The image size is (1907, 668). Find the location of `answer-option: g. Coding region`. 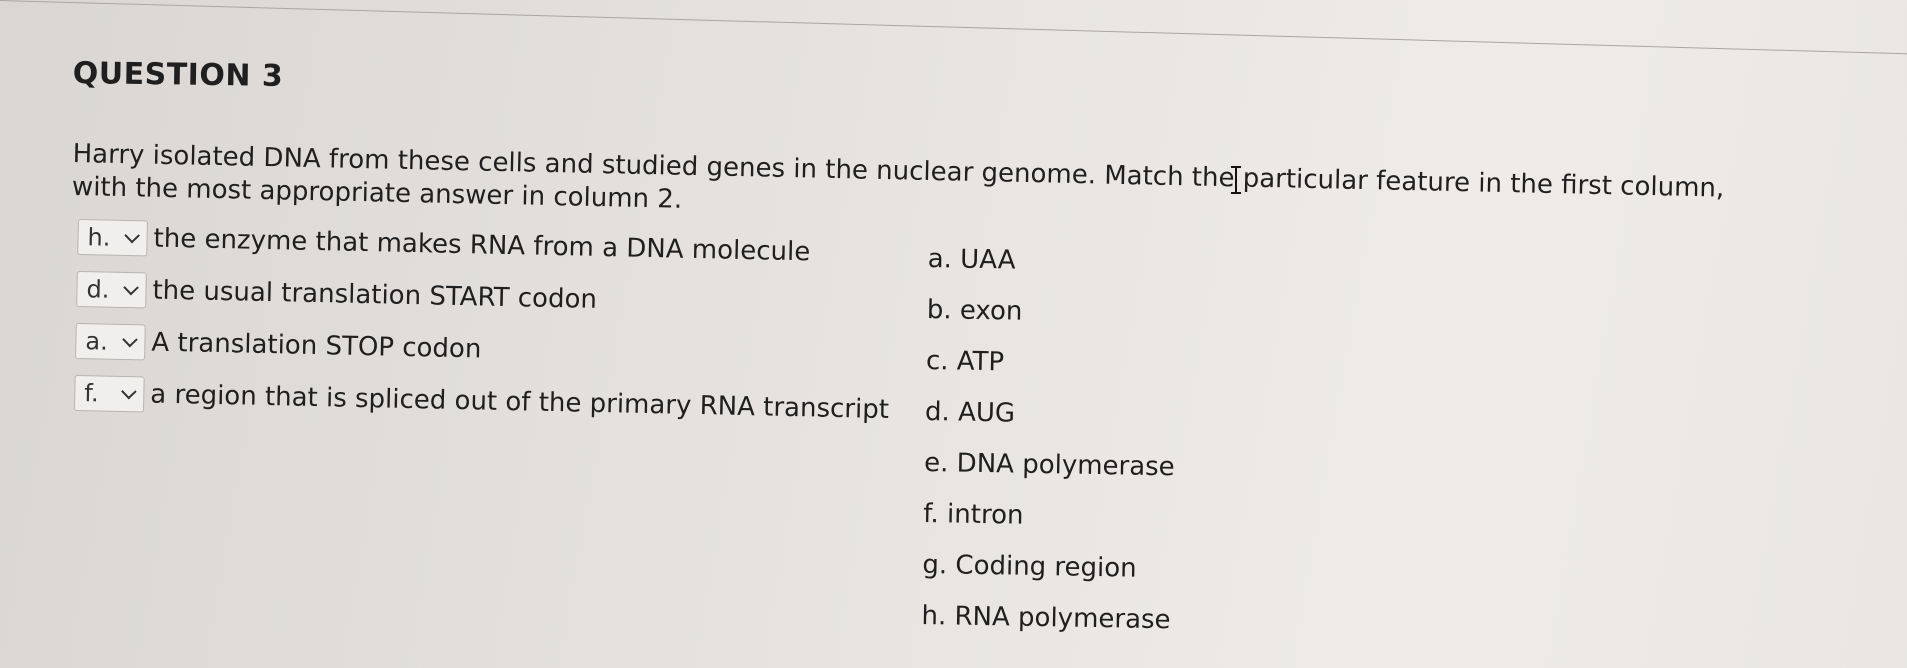

answer-option: g. Coding region is located at coordinates (1029, 566).